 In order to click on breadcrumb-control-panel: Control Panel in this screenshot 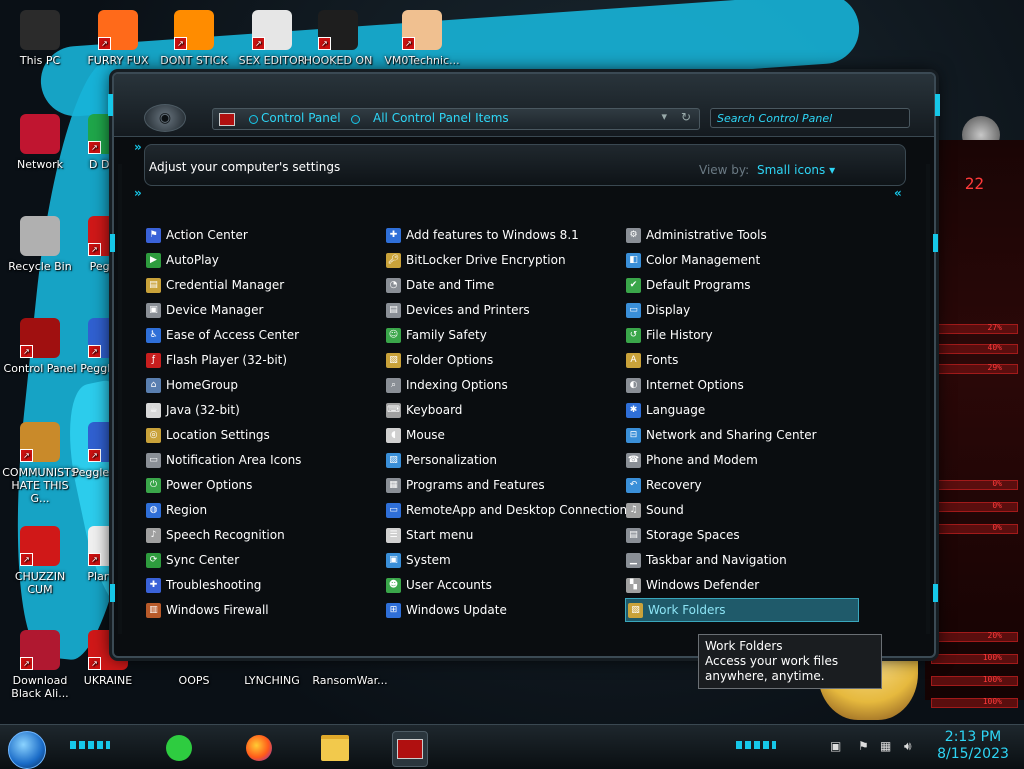, I will do `click(301, 118)`.